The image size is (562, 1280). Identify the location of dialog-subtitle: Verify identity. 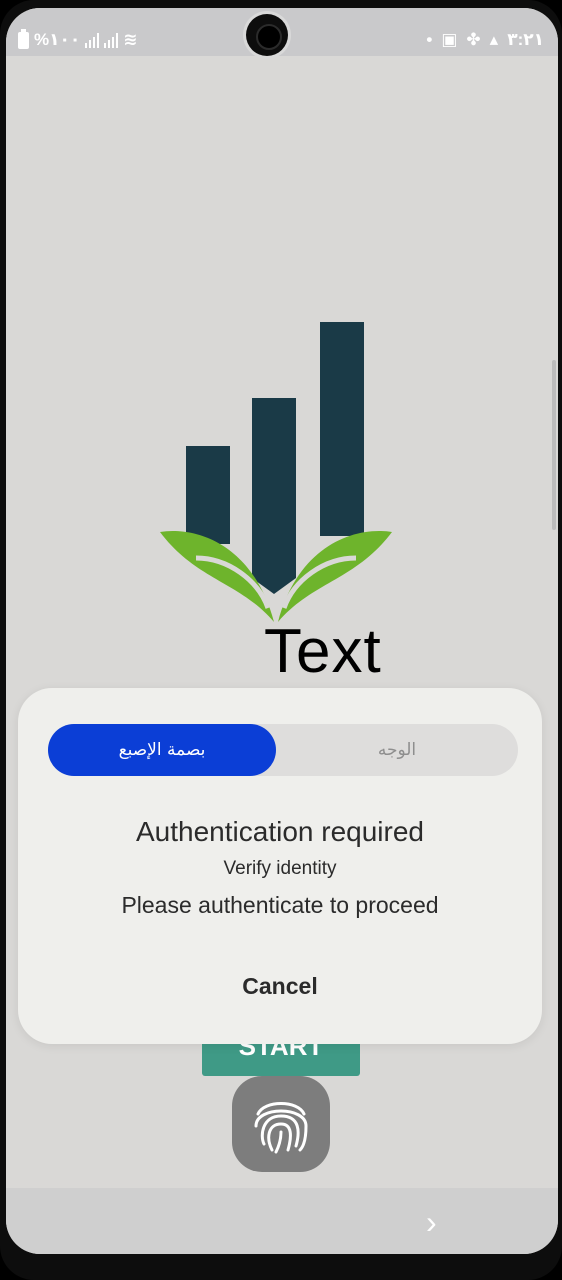
(280, 868).